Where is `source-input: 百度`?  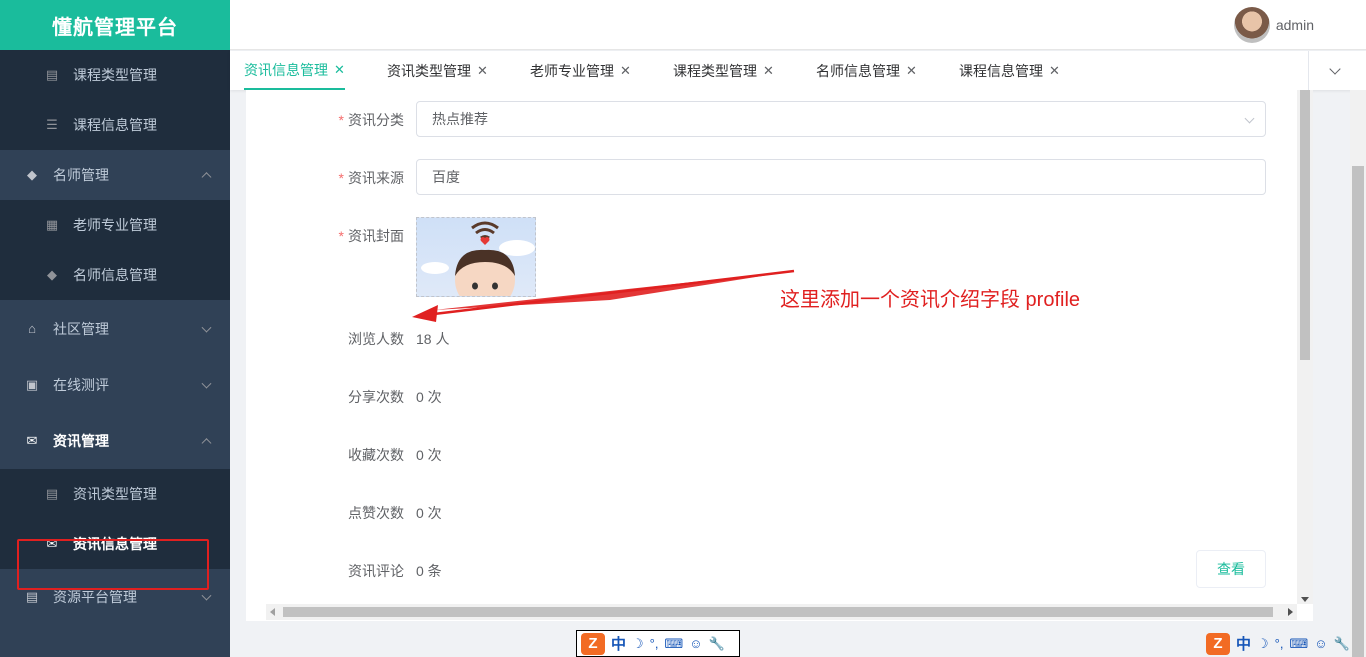 source-input: 百度 is located at coordinates (841, 177).